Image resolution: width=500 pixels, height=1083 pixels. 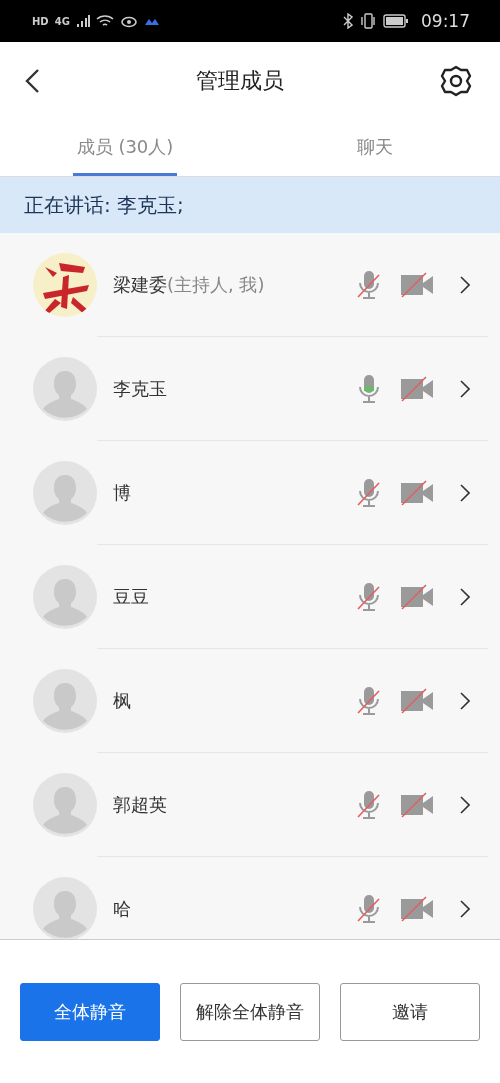 What do you see at coordinates (40, 21) in the screenshot?
I see `status-label: HD` at bounding box center [40, 21].